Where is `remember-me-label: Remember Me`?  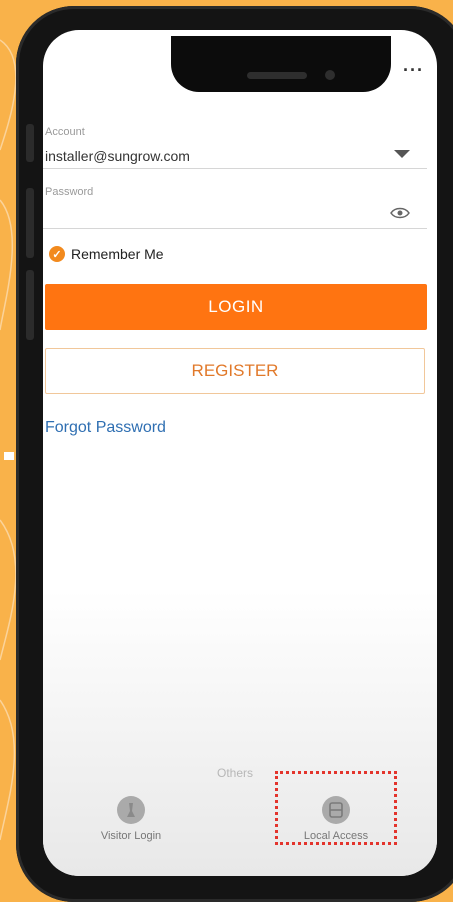
remember-me-label: Remember Me is located at coordinates (117, 254).